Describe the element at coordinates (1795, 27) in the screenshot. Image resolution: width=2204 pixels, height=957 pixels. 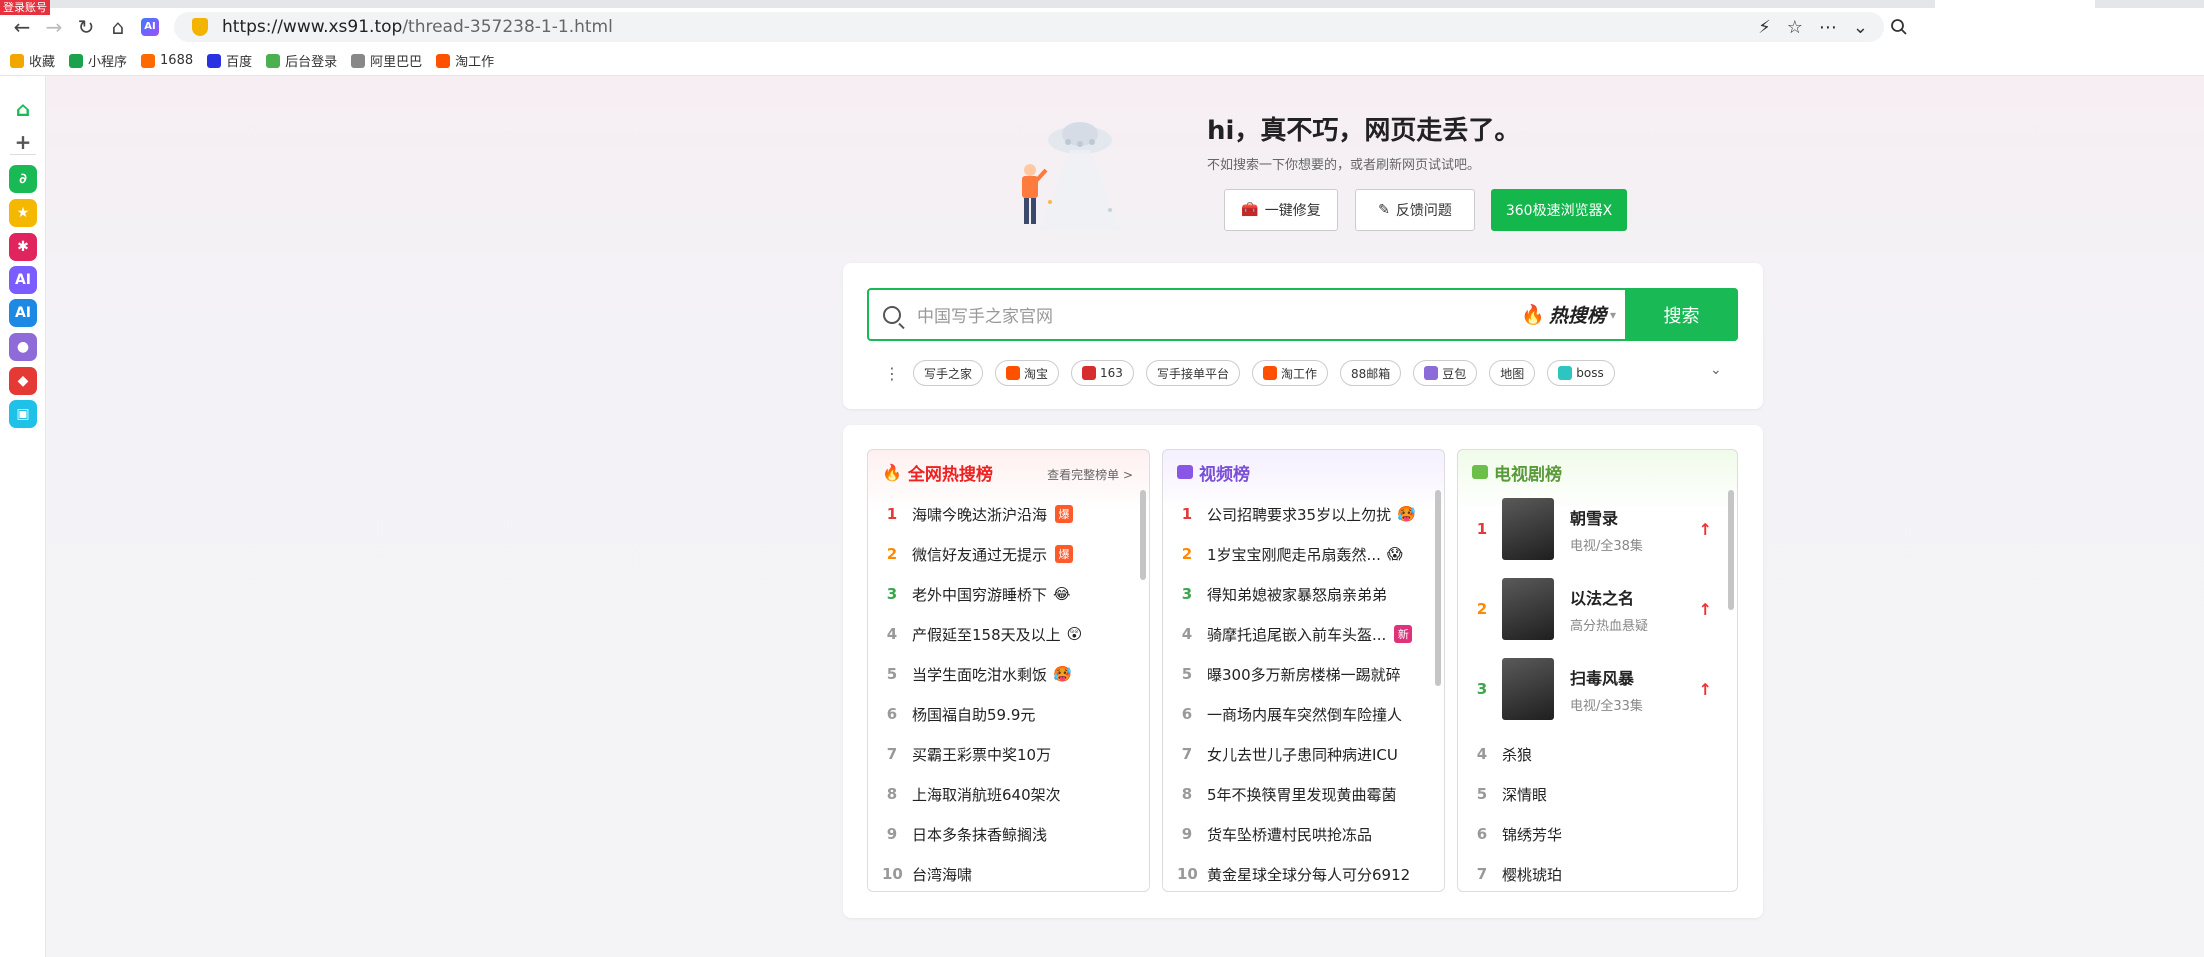
I see `star-icon: ☆` at that location.